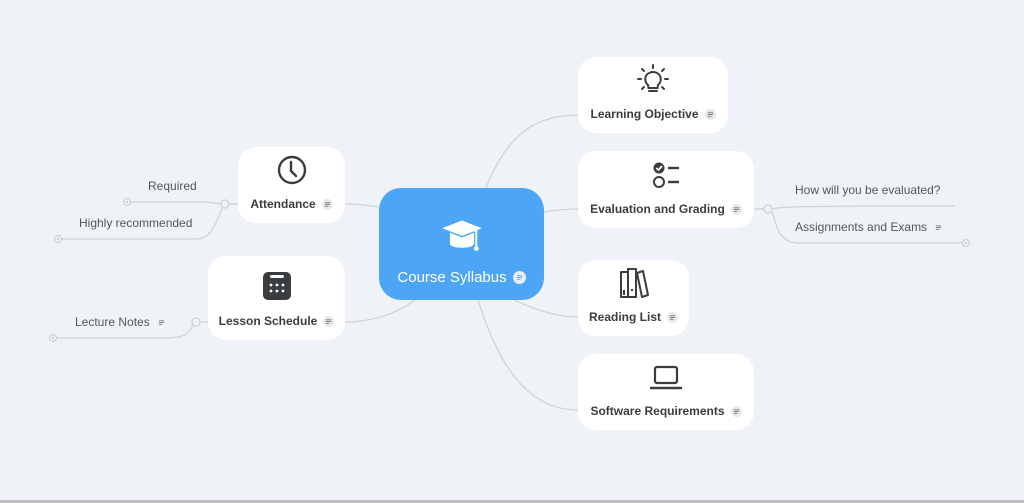 This screenshot has width=1024, height=503. What do you see at coordinates (666, 377) in the screenshot?
I see `laptop-icon` at bounding box center [666, 377].